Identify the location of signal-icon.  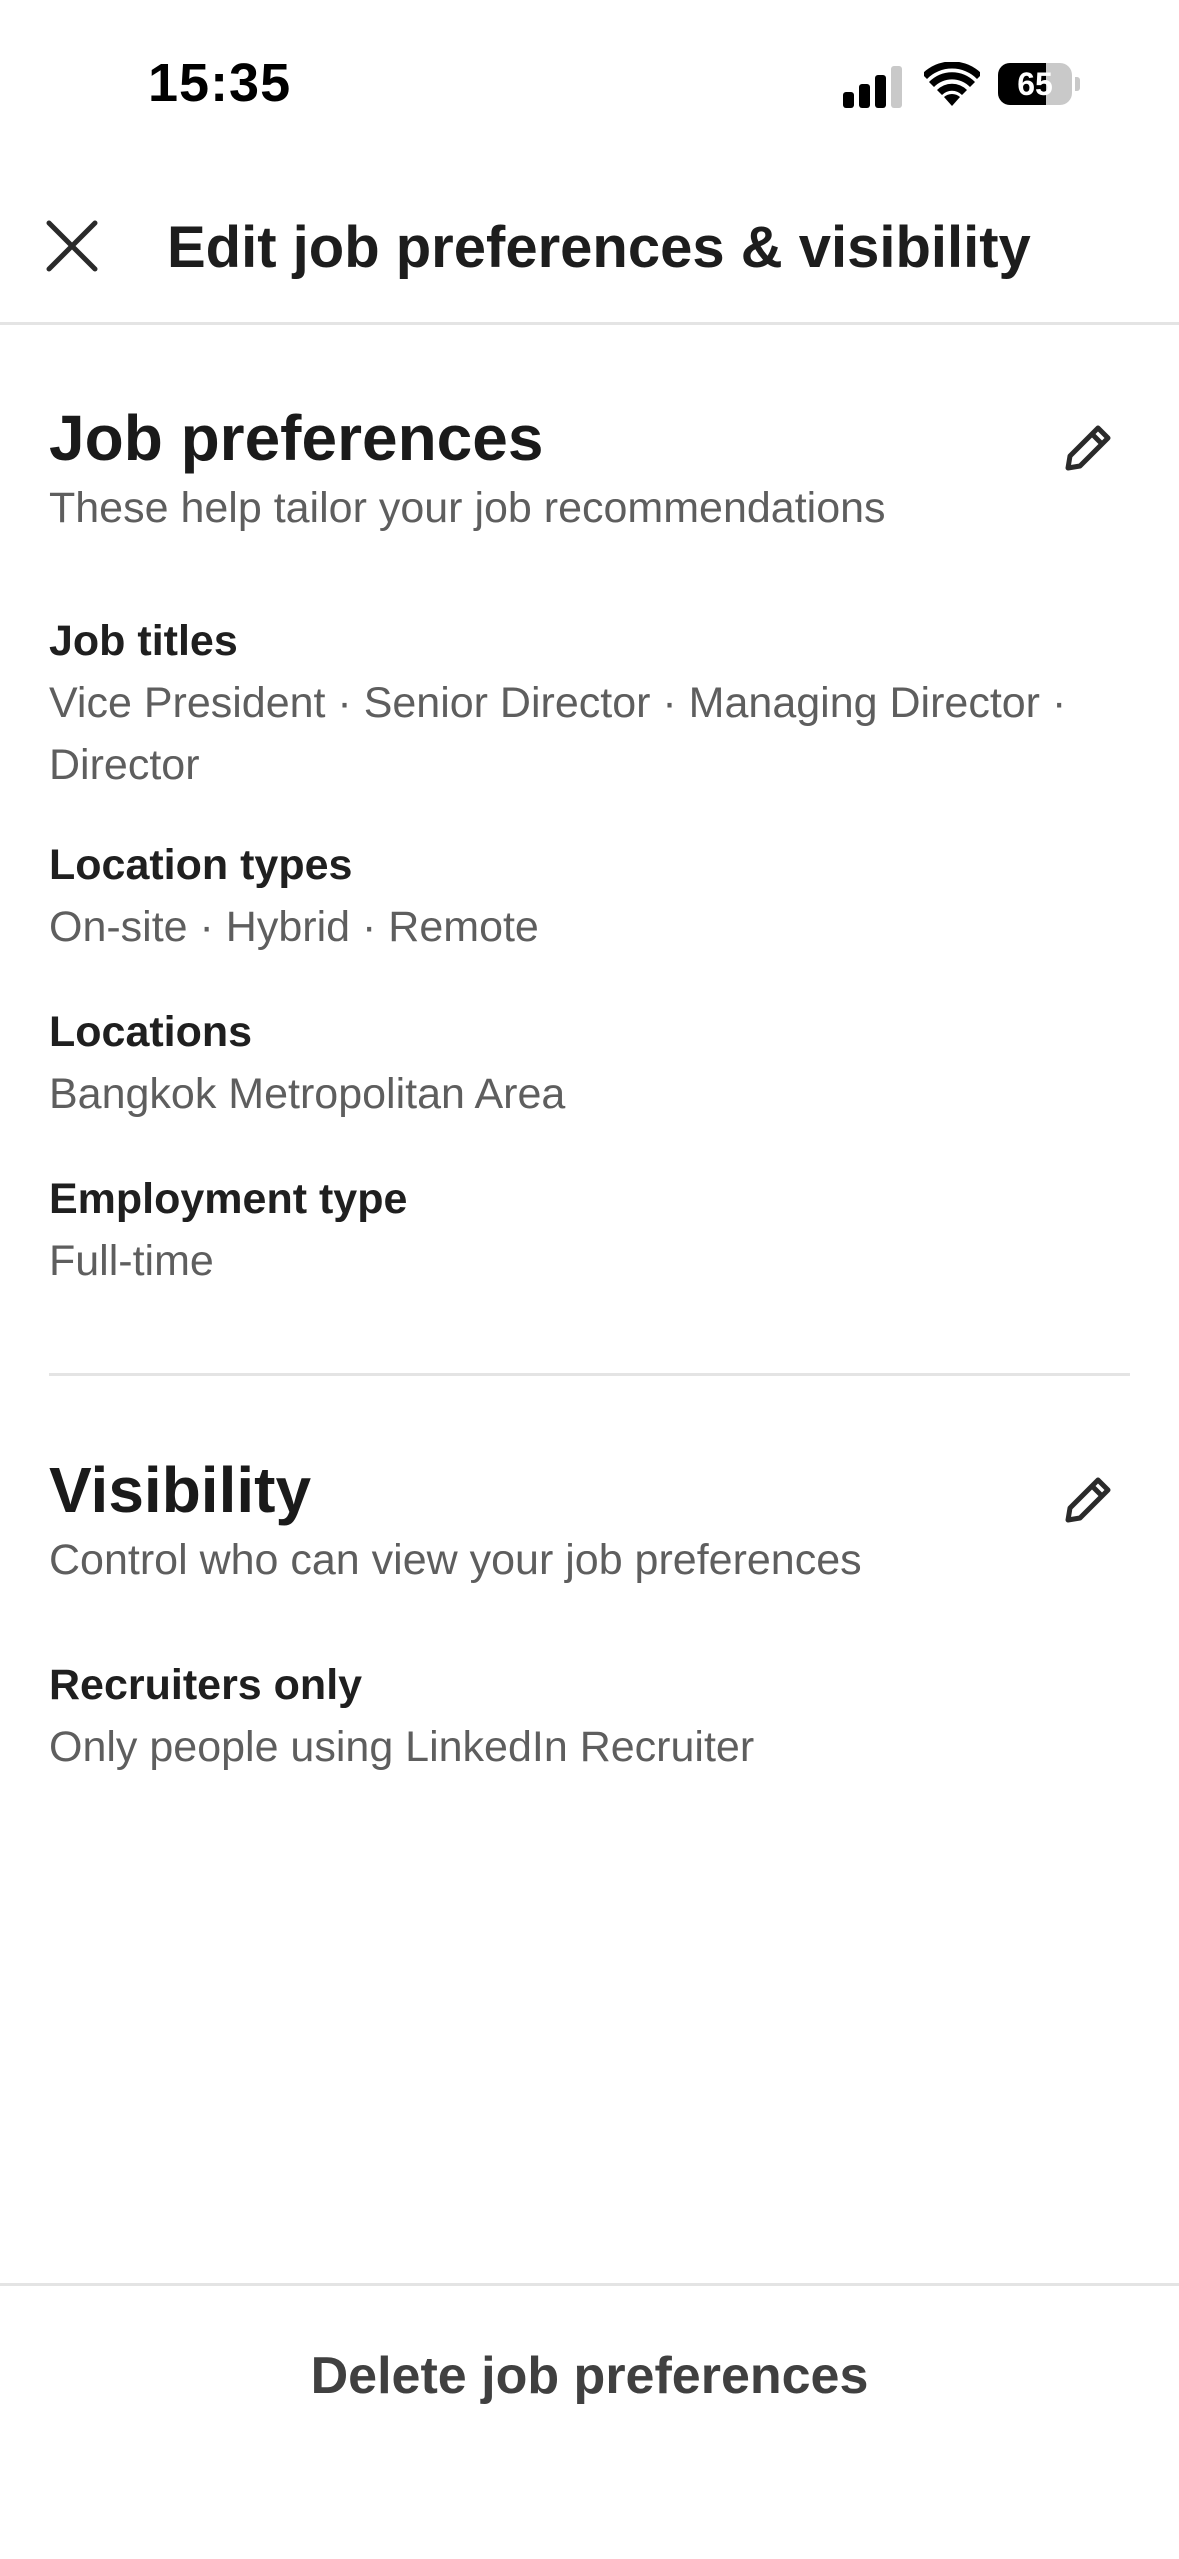
(872, 87).